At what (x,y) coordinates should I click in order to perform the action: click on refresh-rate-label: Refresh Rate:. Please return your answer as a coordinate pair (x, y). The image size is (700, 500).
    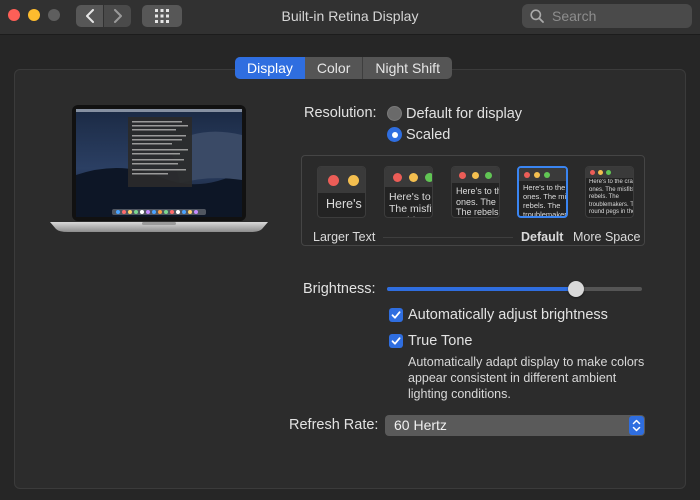
    Looking at the image, I should click on (334, 425).